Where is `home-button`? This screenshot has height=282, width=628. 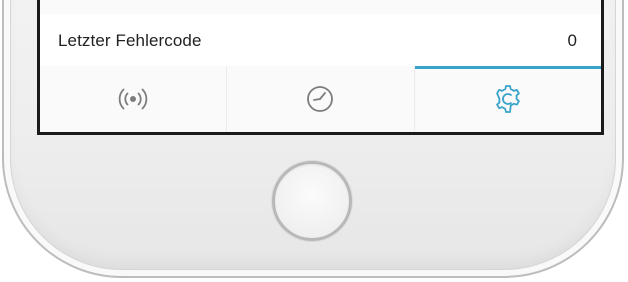
home-button is located at coordinates (312, 201).